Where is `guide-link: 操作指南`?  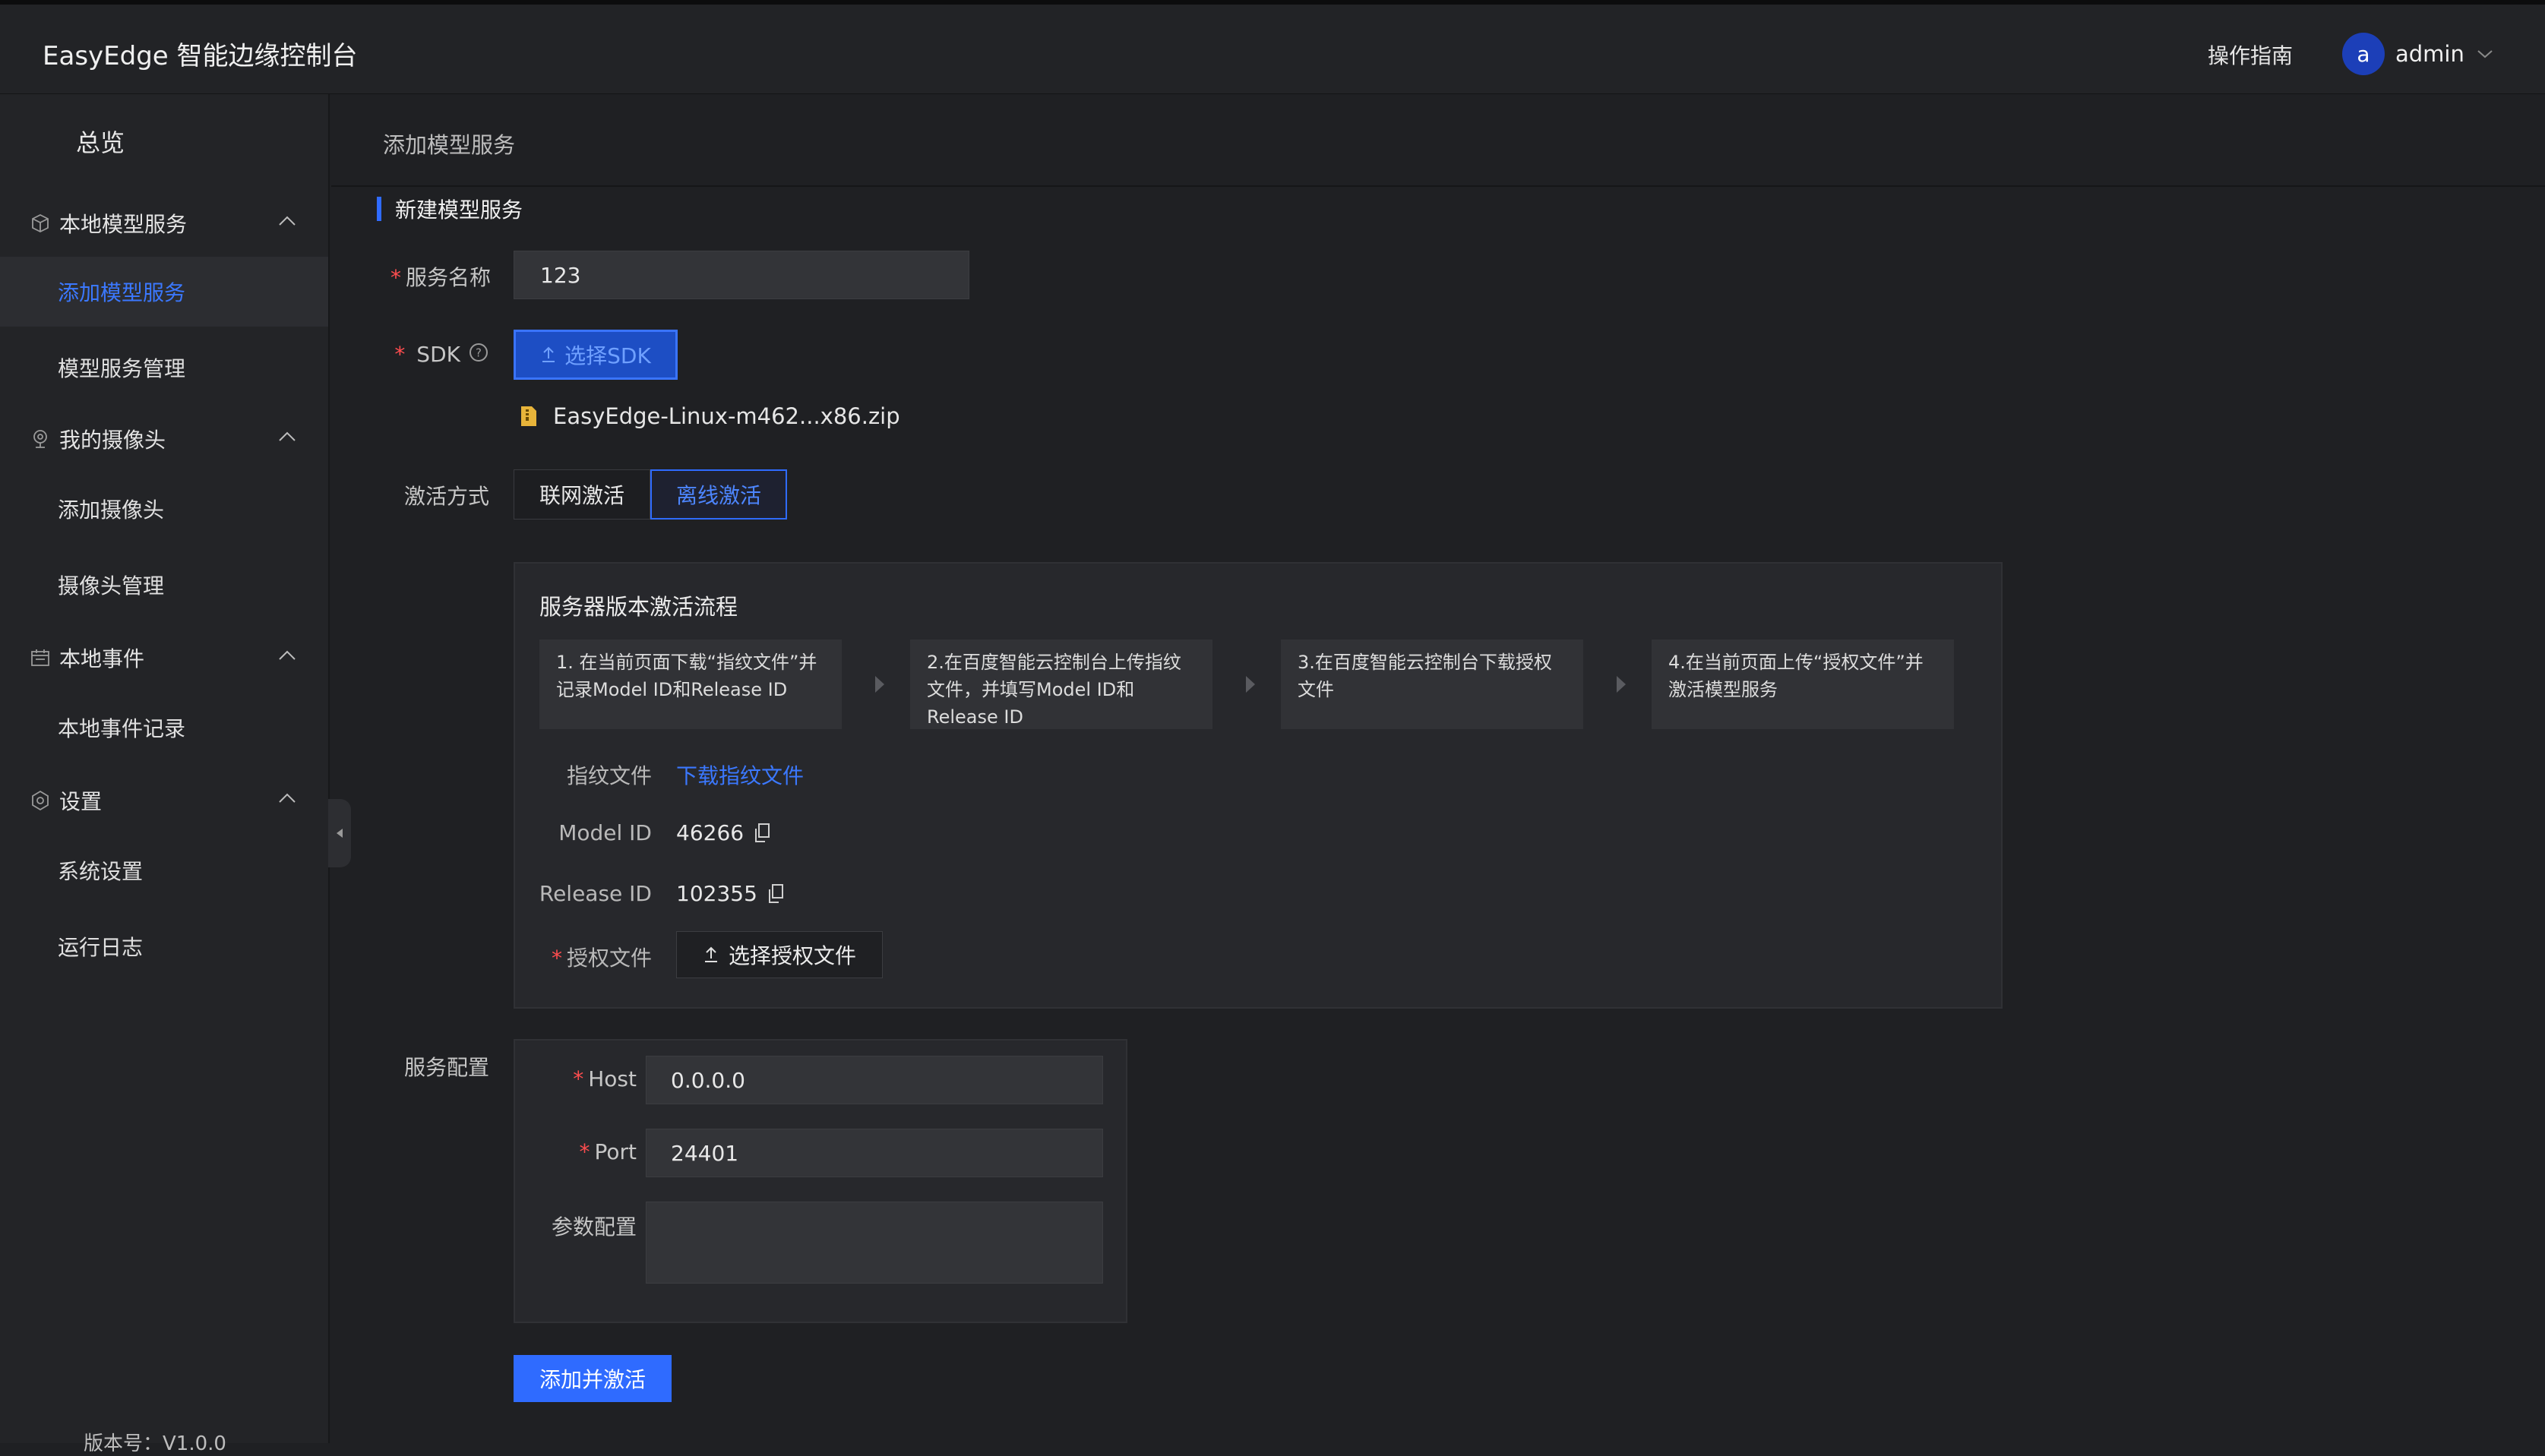 guide-link: 操作指南 is located at coordinates (2250, 54).